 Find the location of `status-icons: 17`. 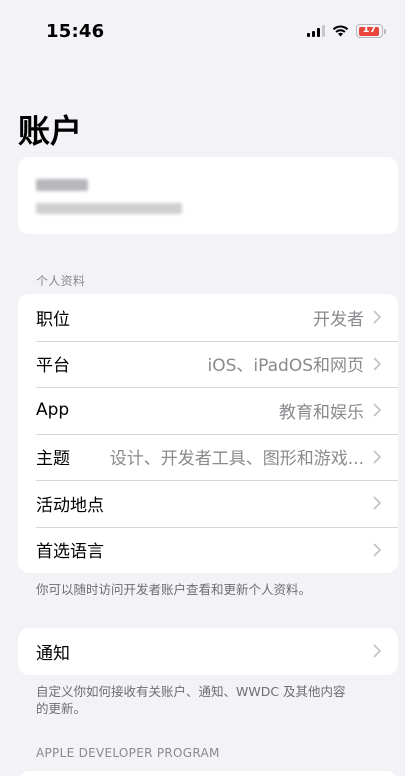

status-icons: 17 is located at coordinates (346, 31).